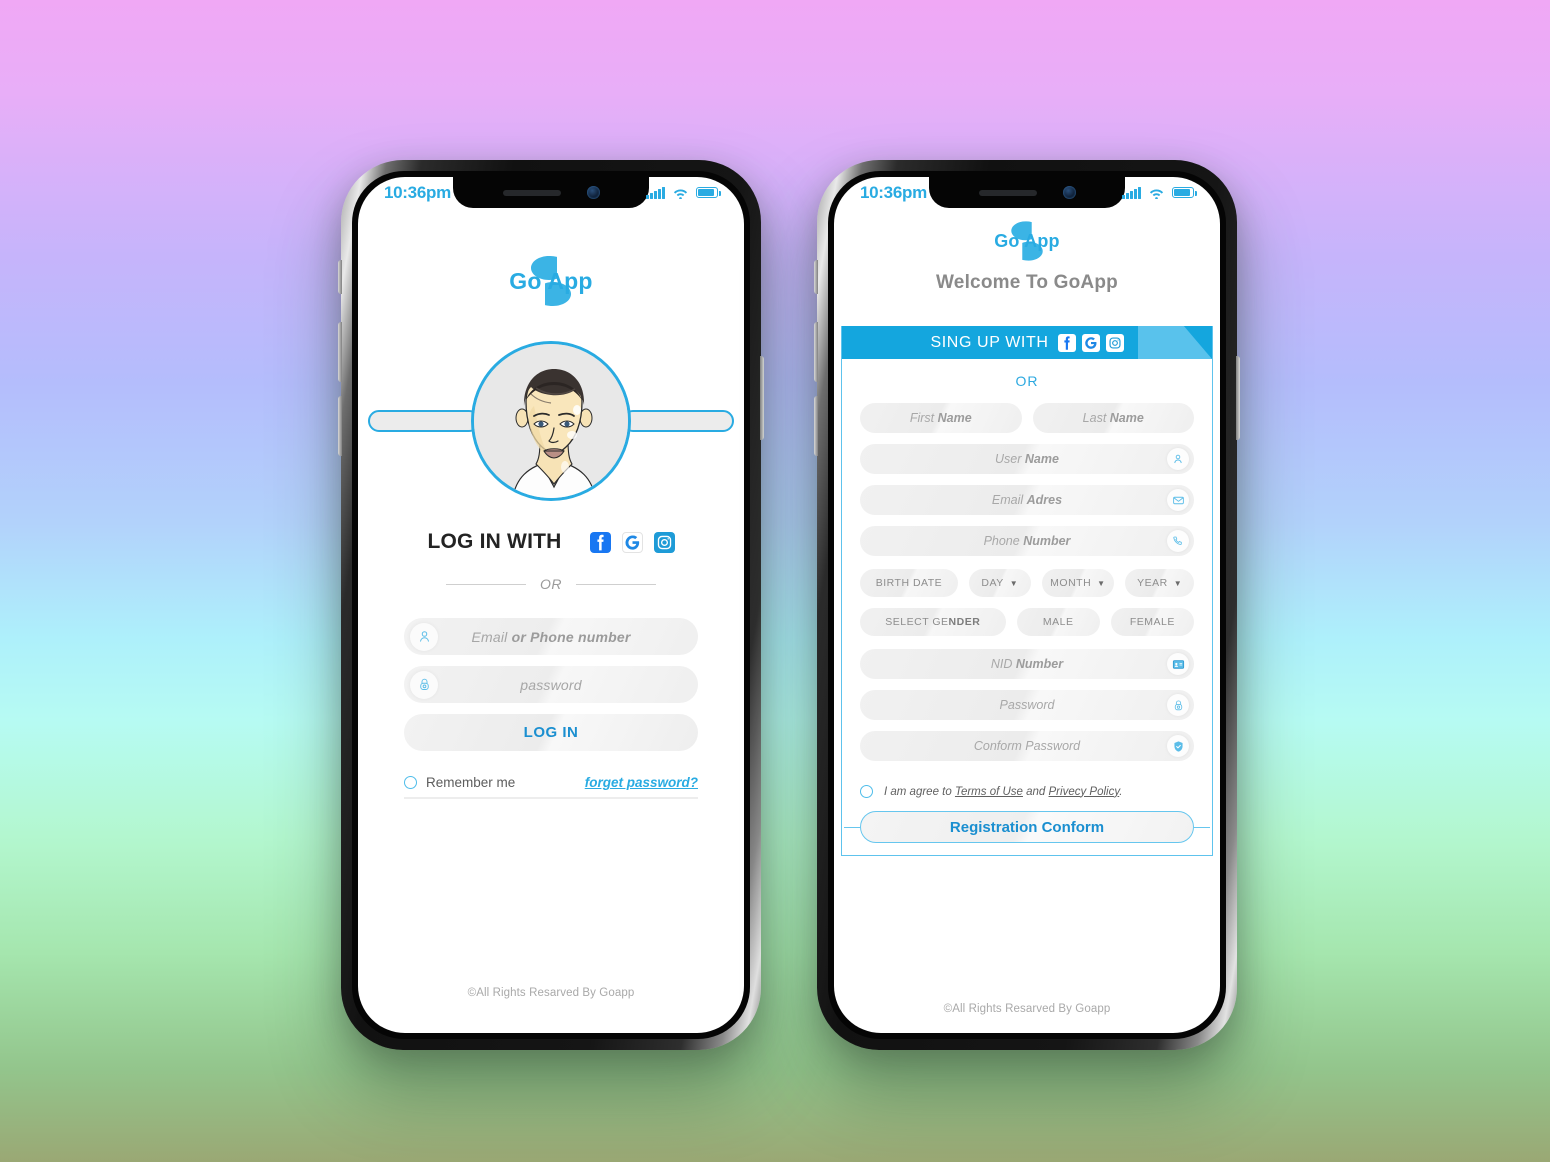 This screenshot has width=1550, height=1162. I want to click on email-or-phone-input: Email or Phone number, so click(551, 636).